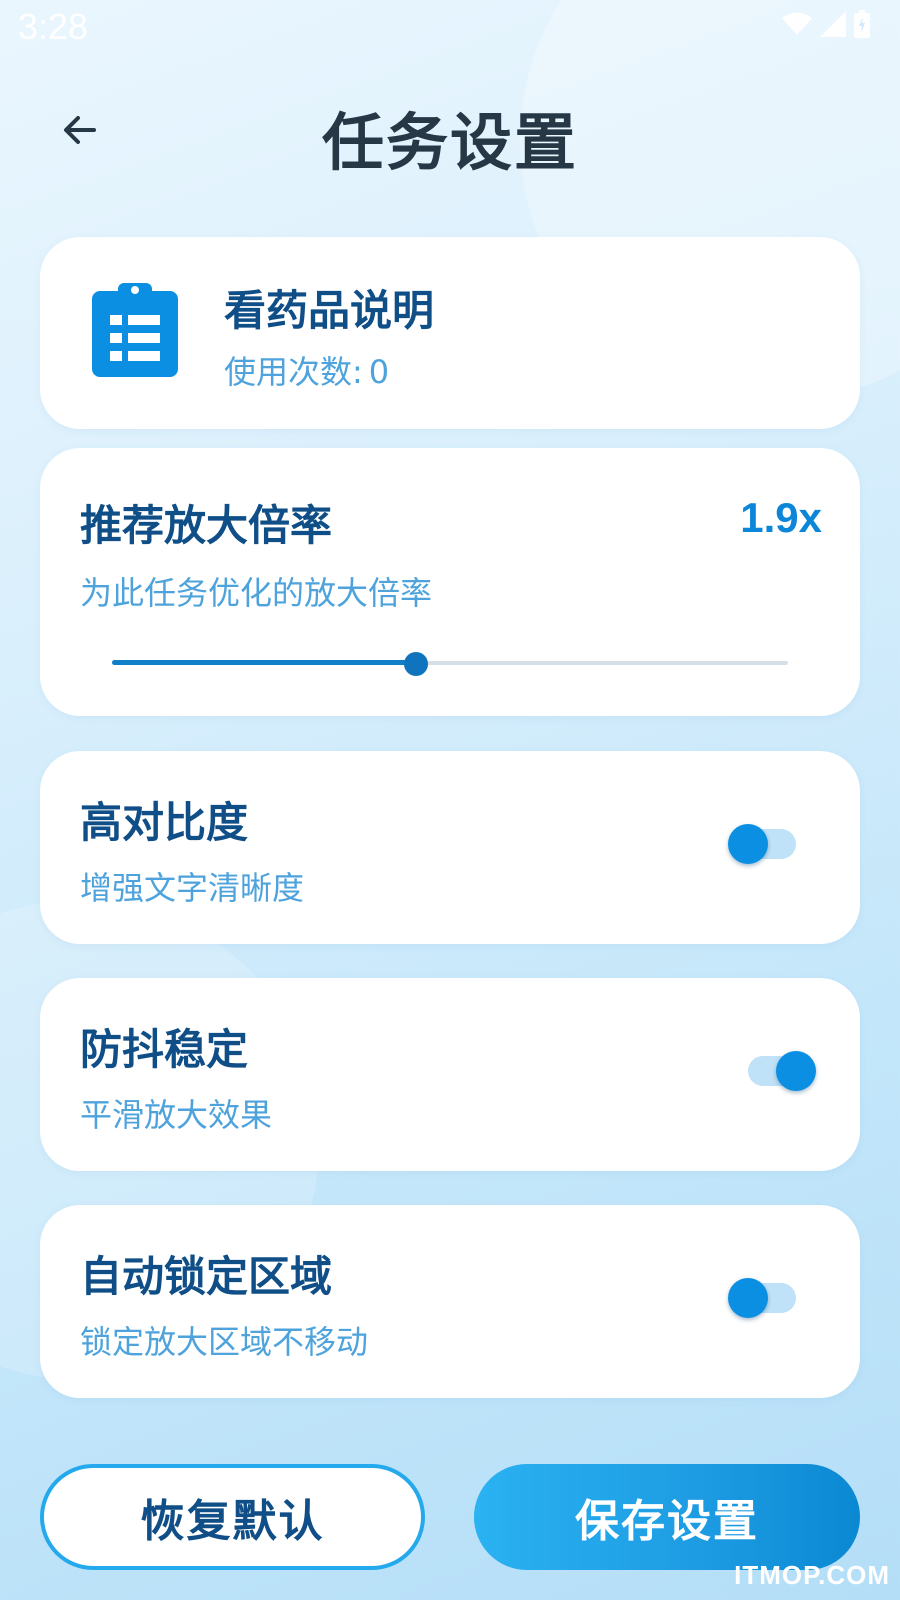 The height and width of the screenshot is (1600, 900). I want to click on option-description: 平滑放大效果, so click(176, 1115).